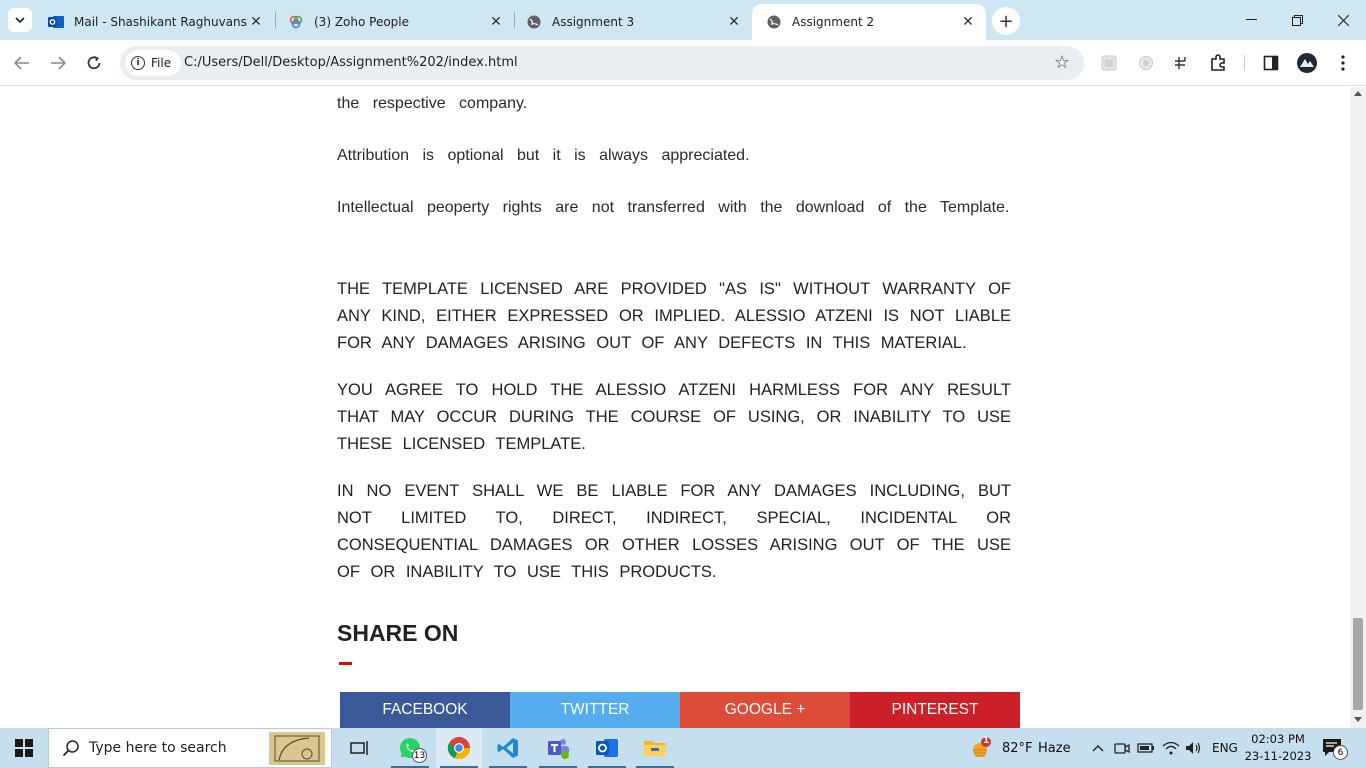 The height and width of the screenshot is (768, 1366). What do you see at coordinates (1146, 748) in the screenshot?
I see `battery-icon` at bounding box center [1146, 748].